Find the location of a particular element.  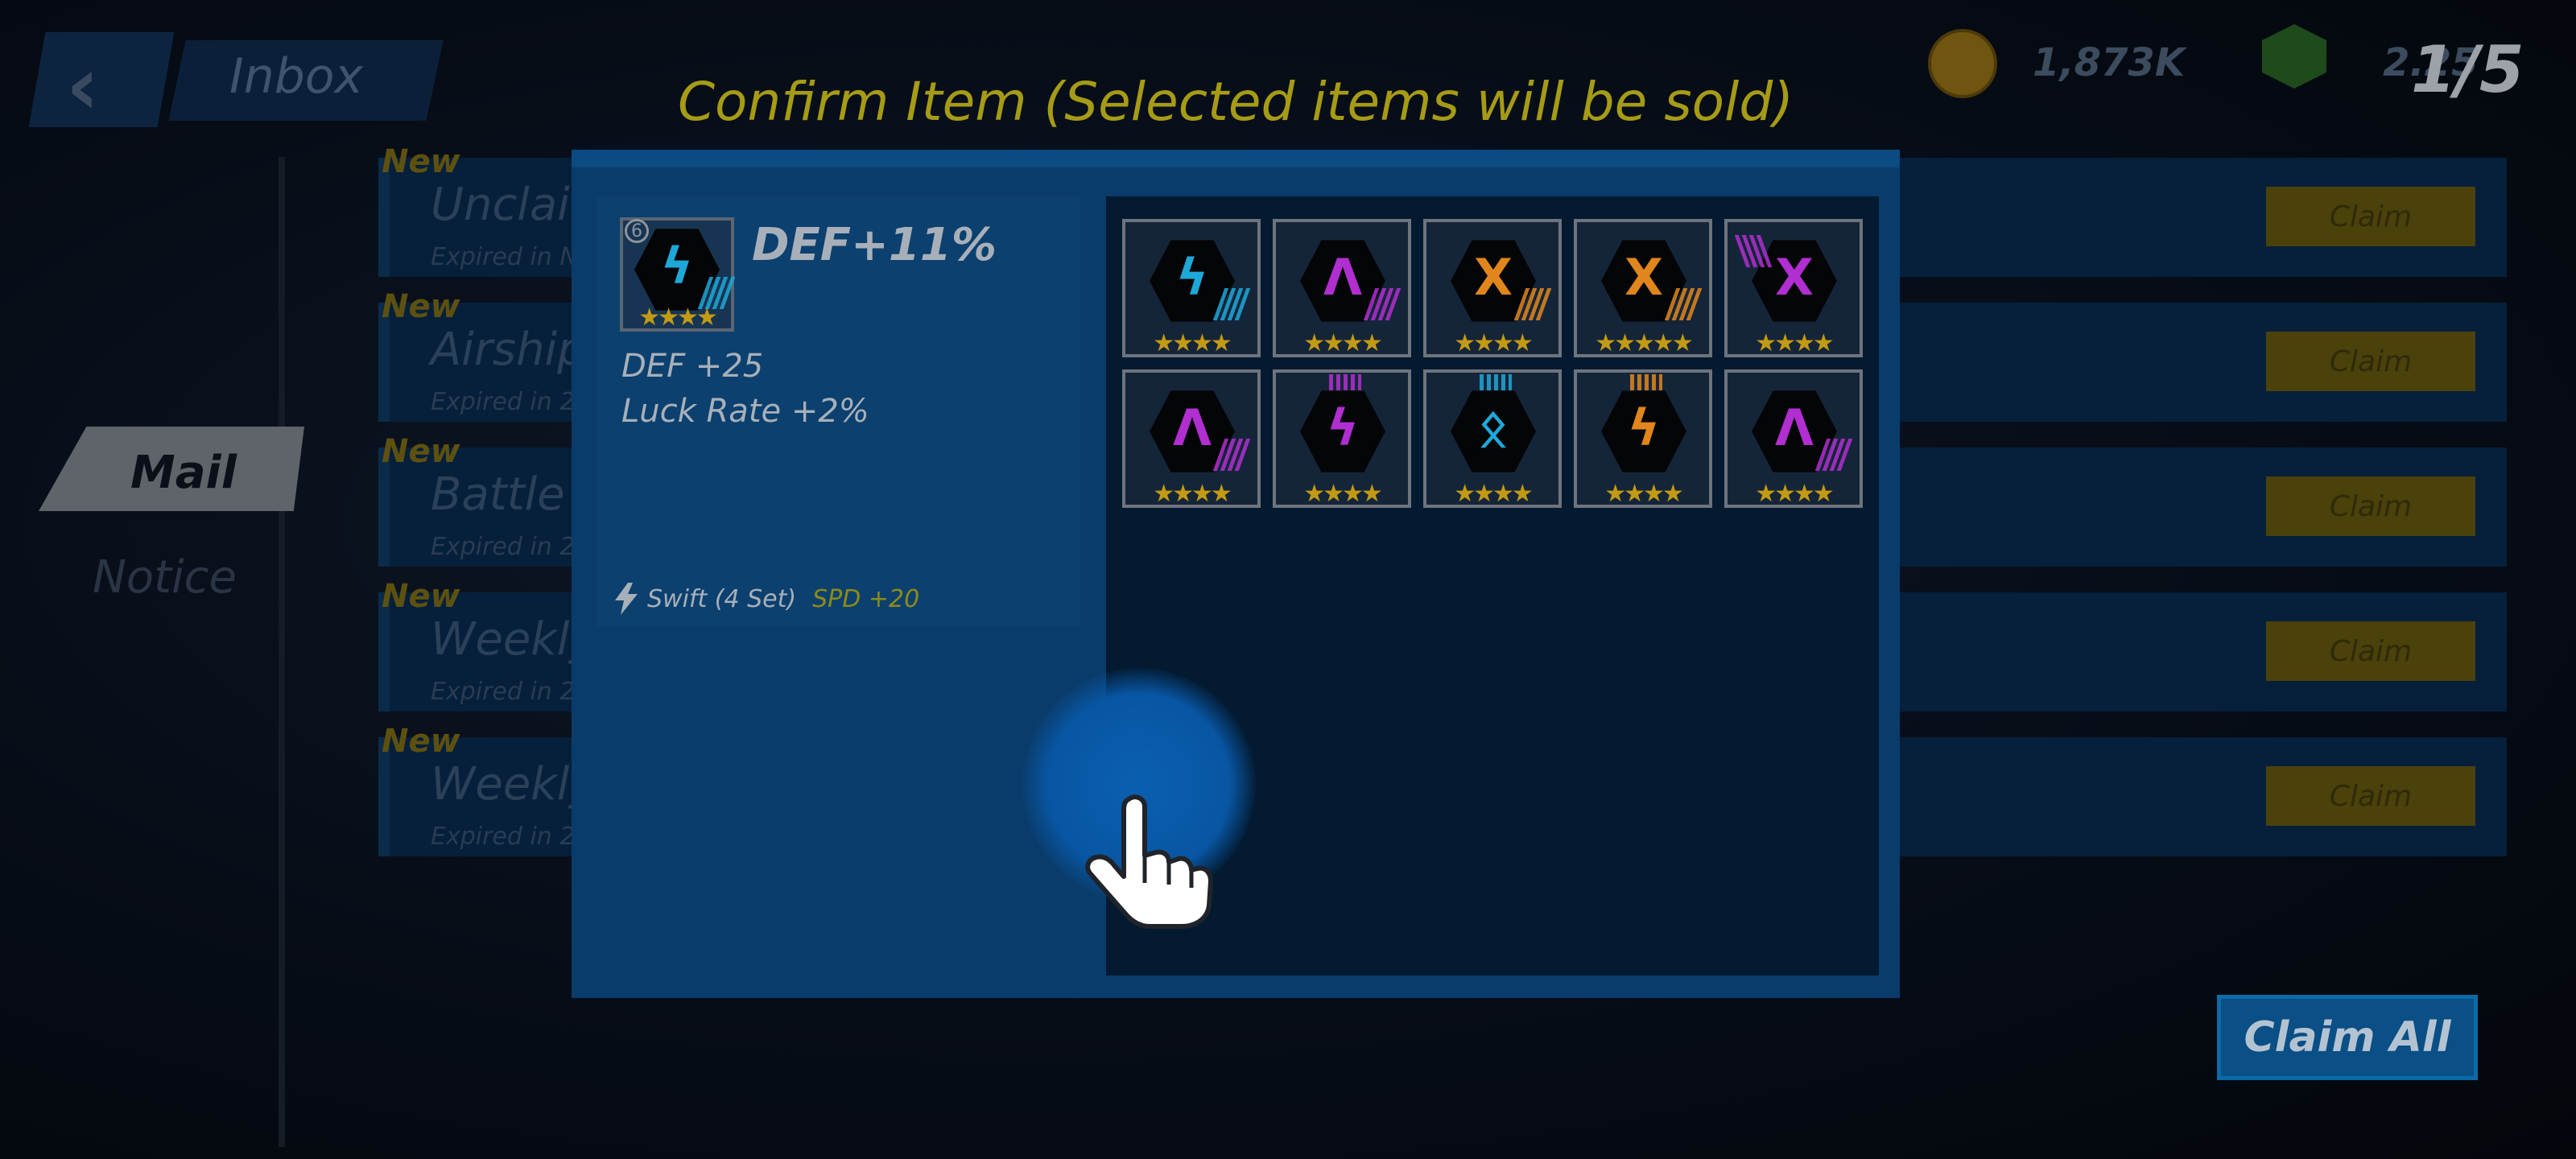

mail-title: Airship is located at coordinates (508, 350).